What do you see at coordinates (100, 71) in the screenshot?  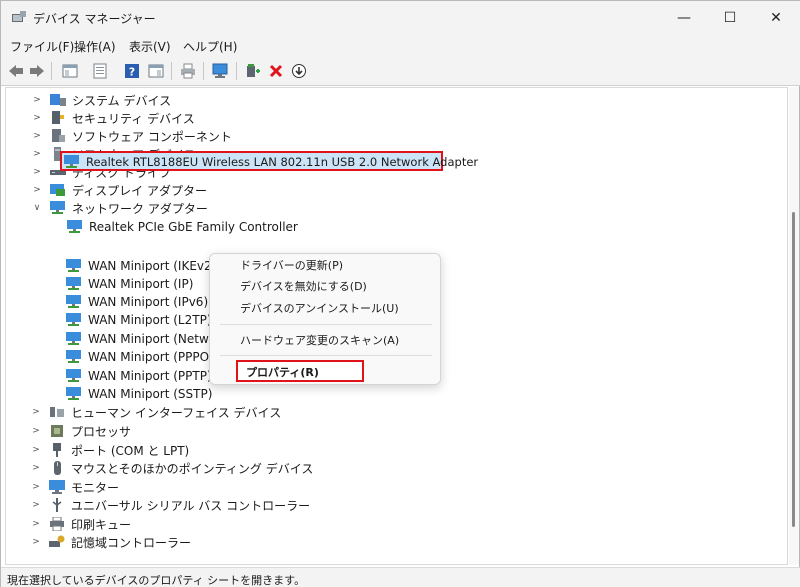 I see `properties-page-icon` at bounding box center [100, 71].